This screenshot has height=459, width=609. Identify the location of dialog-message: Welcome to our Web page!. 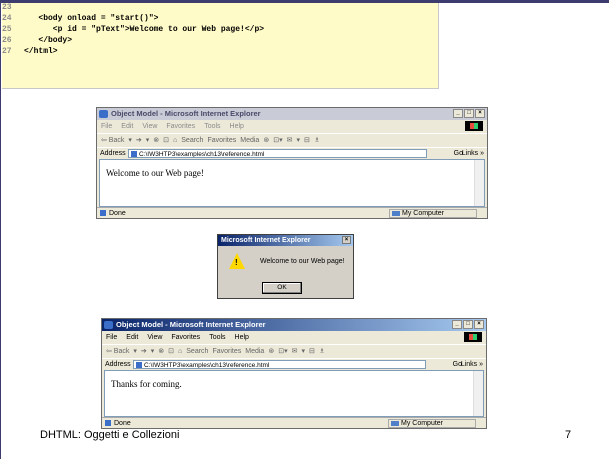
(302, 261).